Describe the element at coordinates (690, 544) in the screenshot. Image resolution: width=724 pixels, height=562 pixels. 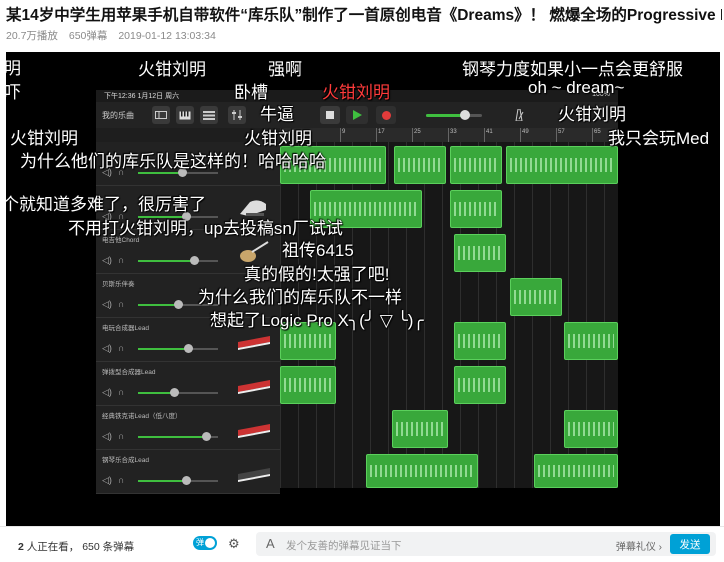
I see `send-button: 发送` at that location.